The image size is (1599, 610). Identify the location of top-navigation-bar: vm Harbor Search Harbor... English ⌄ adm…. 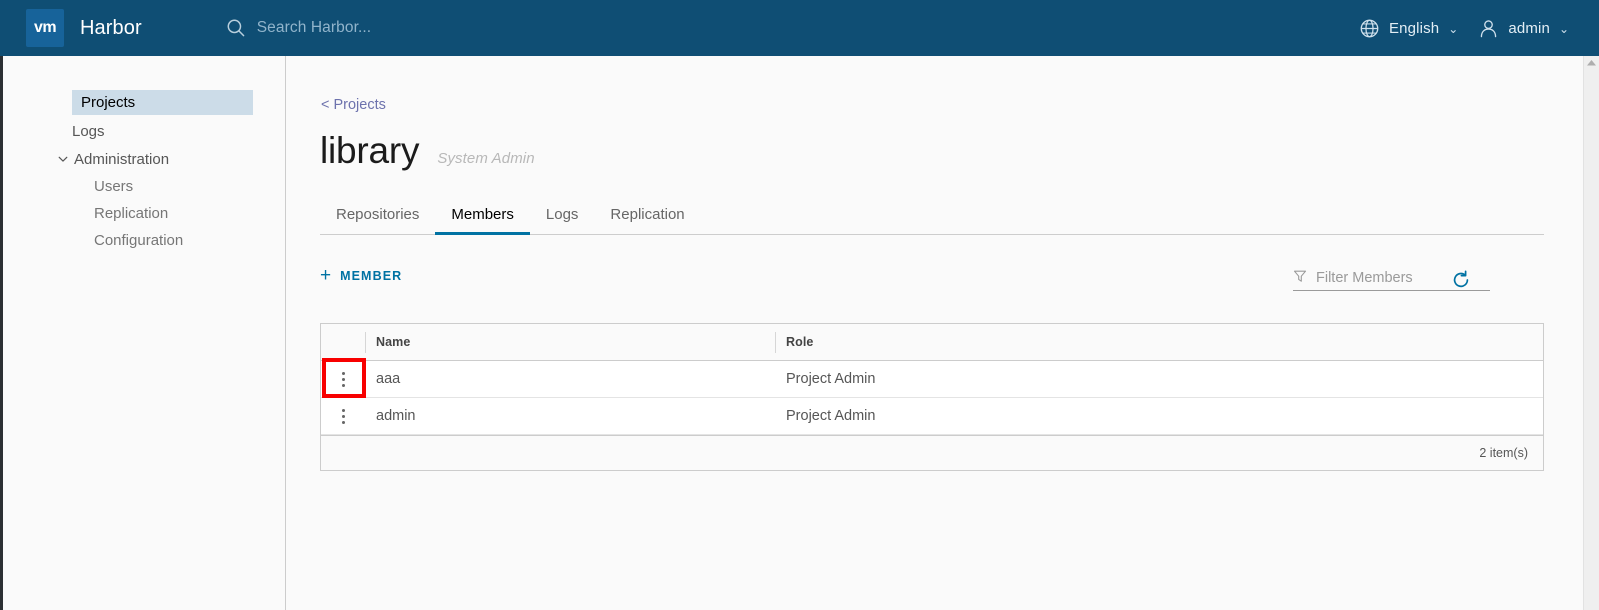
(799, 28).